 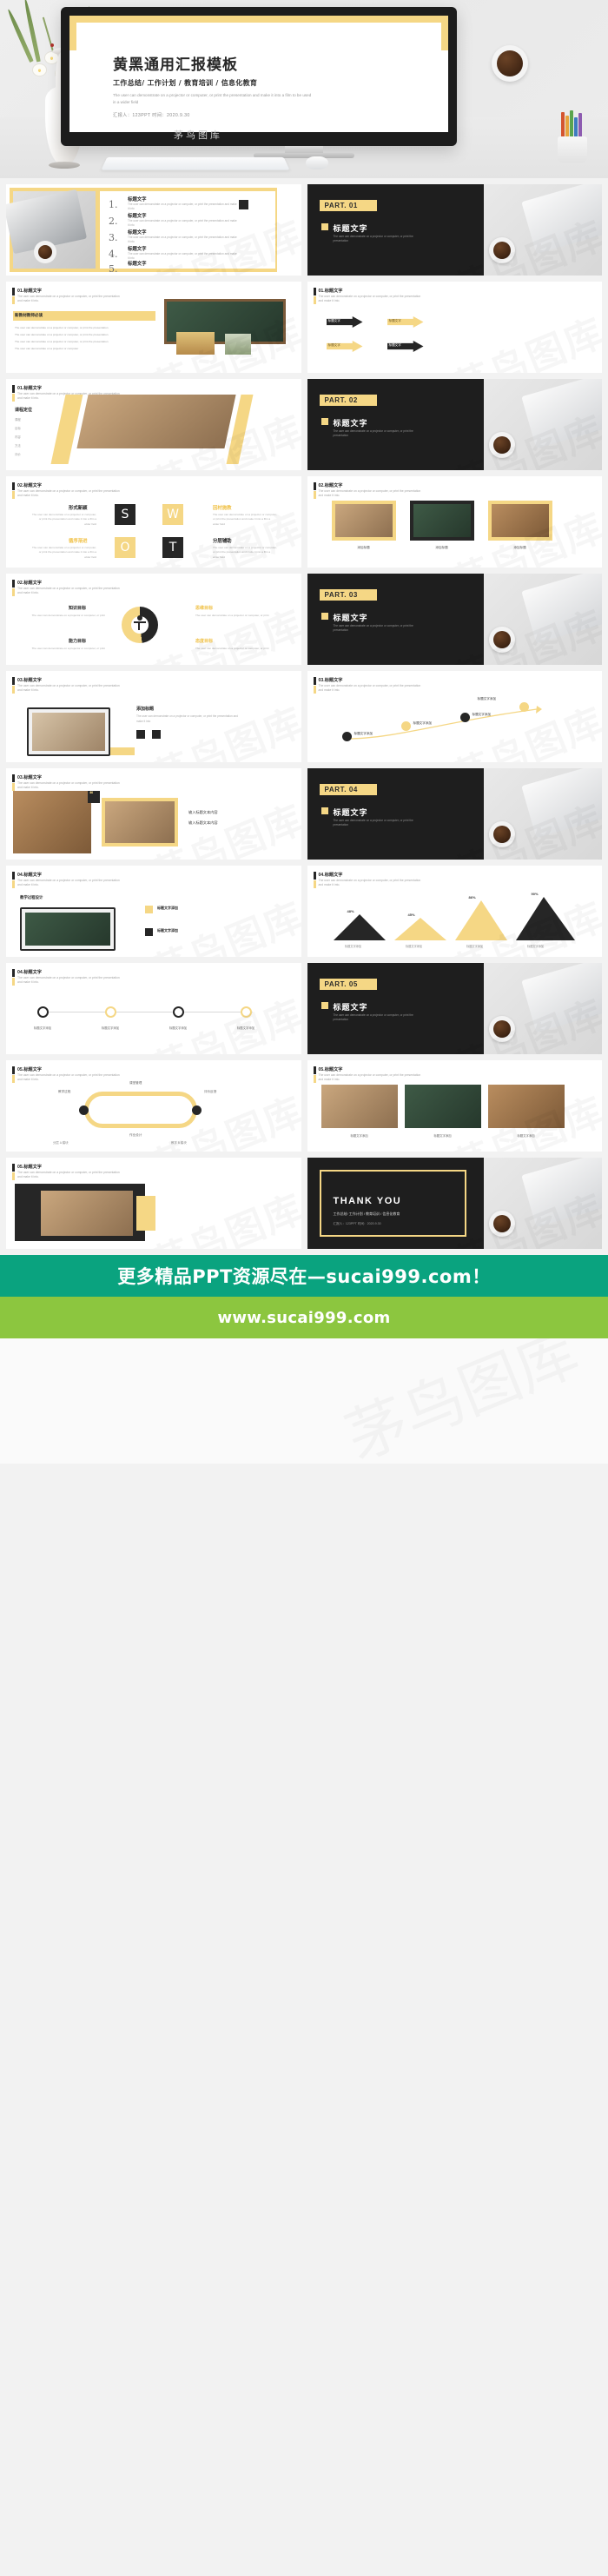 I want to click on row-label: 目标, so click(x=18, y=429).